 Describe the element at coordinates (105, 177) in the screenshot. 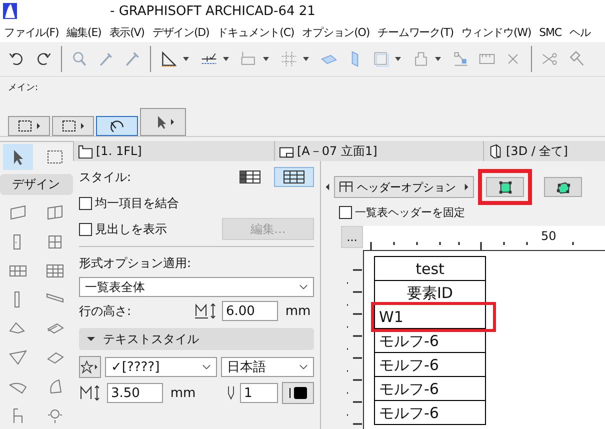

I see `style-label: スタイル:` at that location.